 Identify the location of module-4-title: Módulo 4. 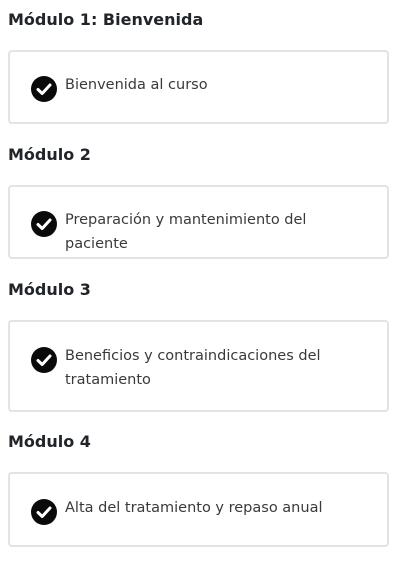
(49, 441).